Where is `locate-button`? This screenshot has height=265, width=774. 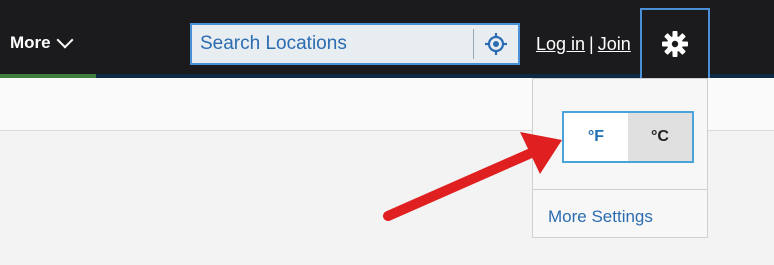
locate-button is located at coordinates (496, 44).